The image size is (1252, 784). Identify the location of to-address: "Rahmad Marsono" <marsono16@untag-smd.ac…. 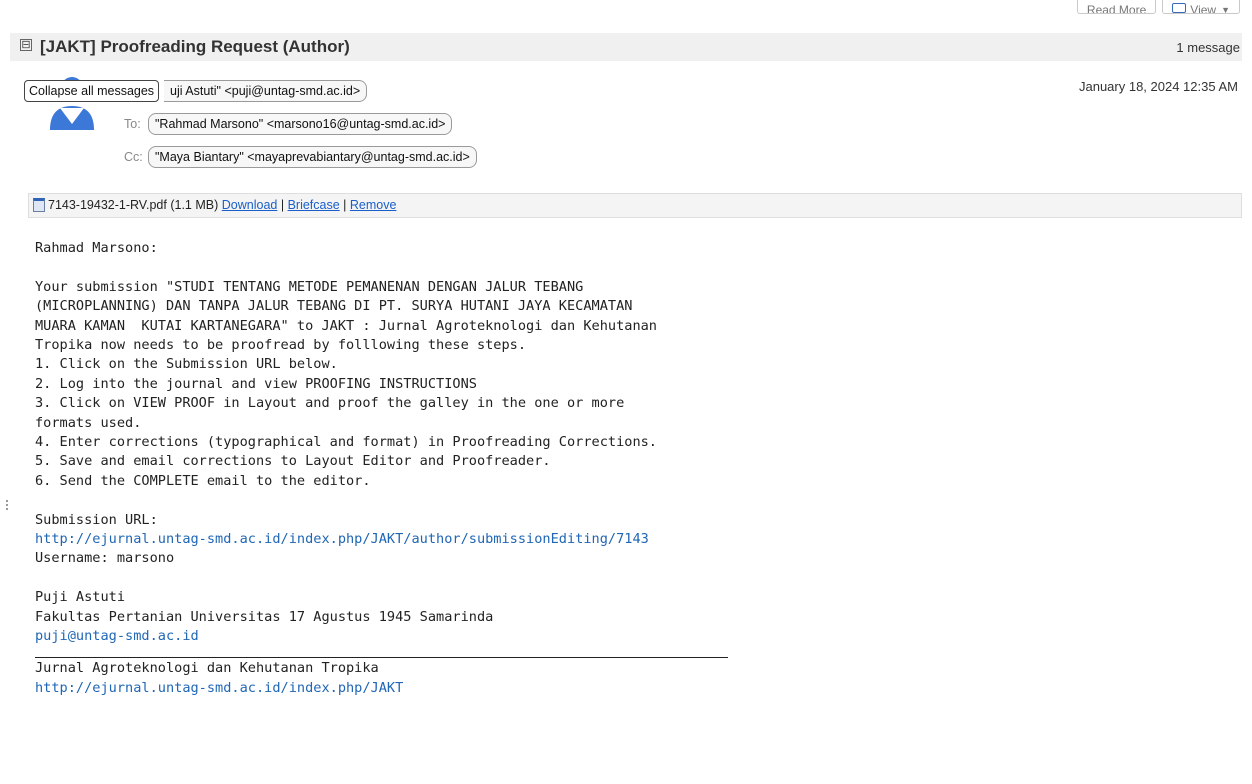
(300, 124).